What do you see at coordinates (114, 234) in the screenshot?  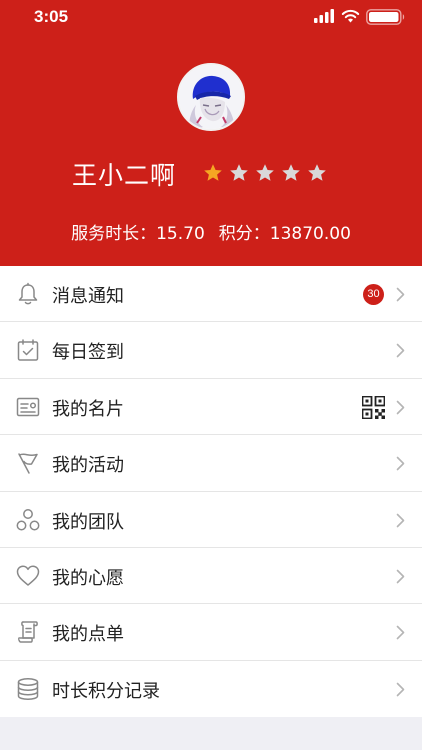 I see `service-time-label: 服务时长：` at bounding box center [114, 234].